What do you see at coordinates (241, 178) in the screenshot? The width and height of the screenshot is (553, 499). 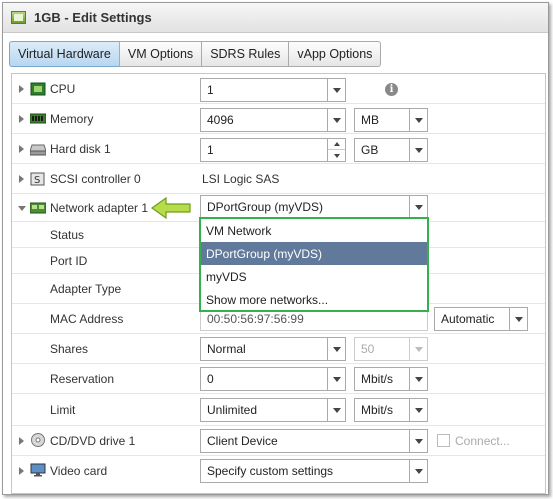 I see `scsi-value: LSI Logic SAS` at bounding box center [241, 178].